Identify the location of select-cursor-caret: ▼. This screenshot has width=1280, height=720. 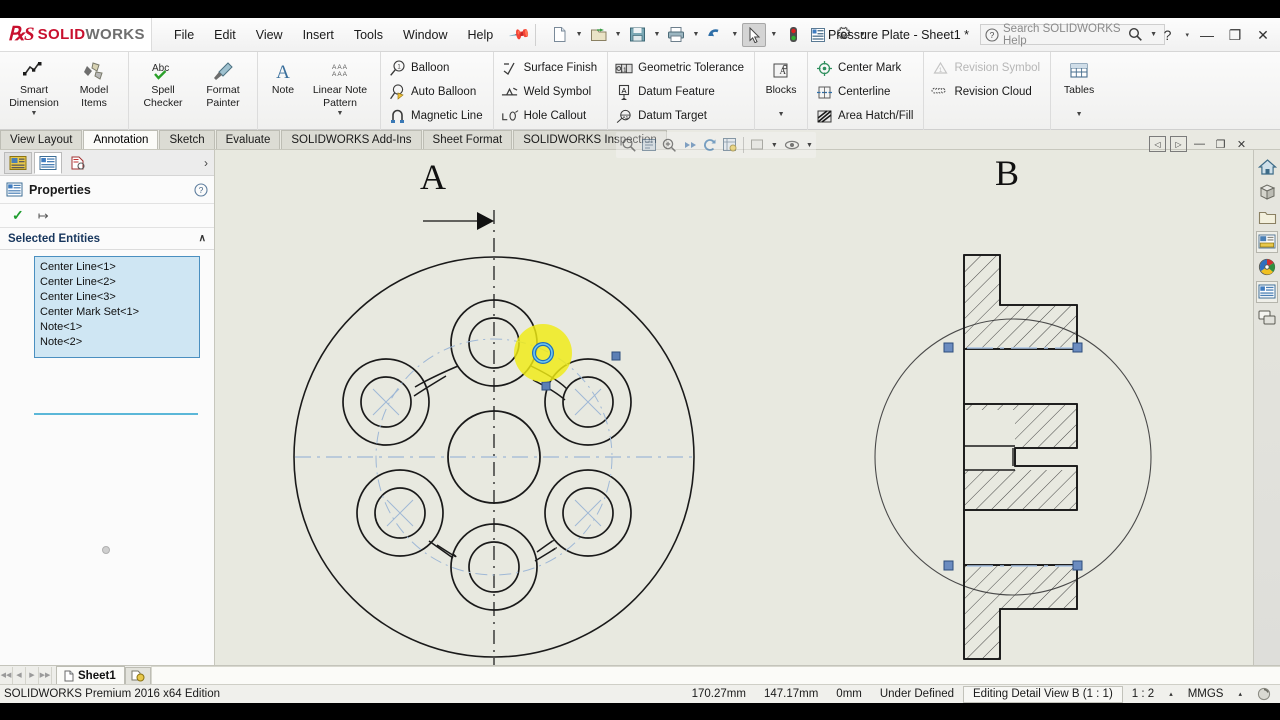
(773, 34).